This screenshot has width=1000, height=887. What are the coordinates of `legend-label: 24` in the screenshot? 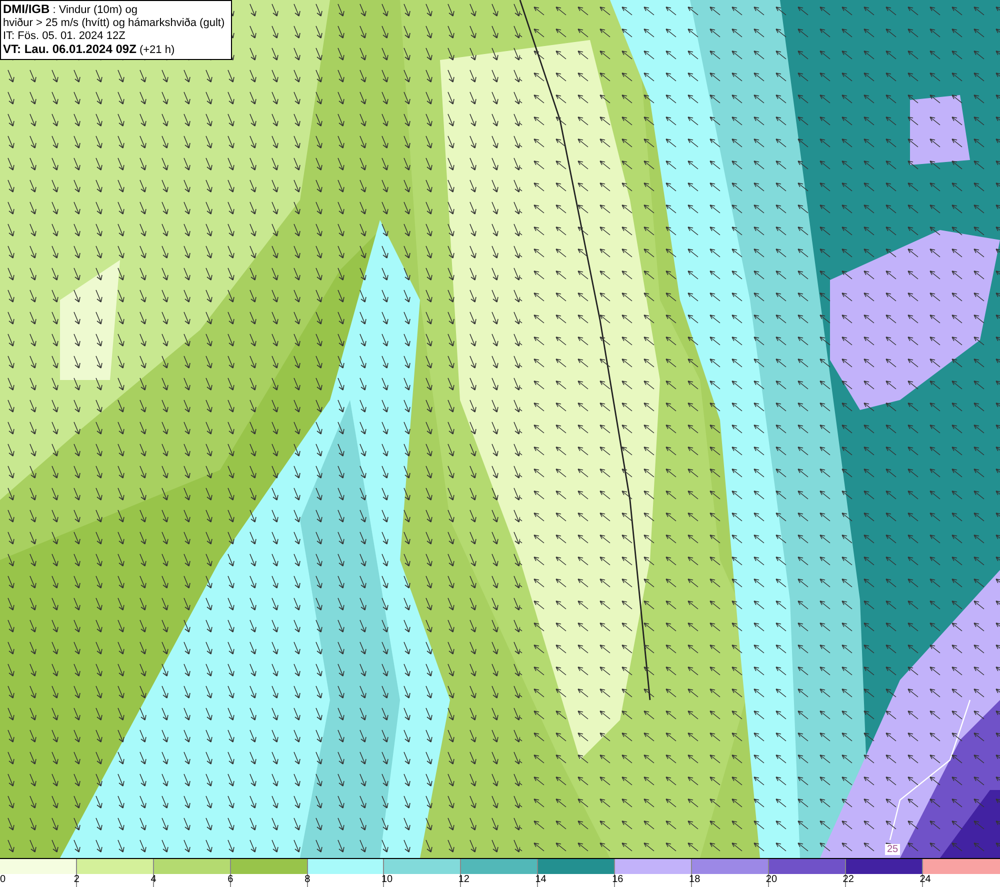 It's located at (925, 880).